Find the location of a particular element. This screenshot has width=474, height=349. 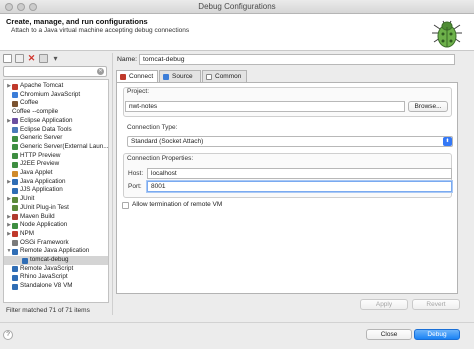

tree-item: Eclipse Data Tools is located at coordinates (56, 130).